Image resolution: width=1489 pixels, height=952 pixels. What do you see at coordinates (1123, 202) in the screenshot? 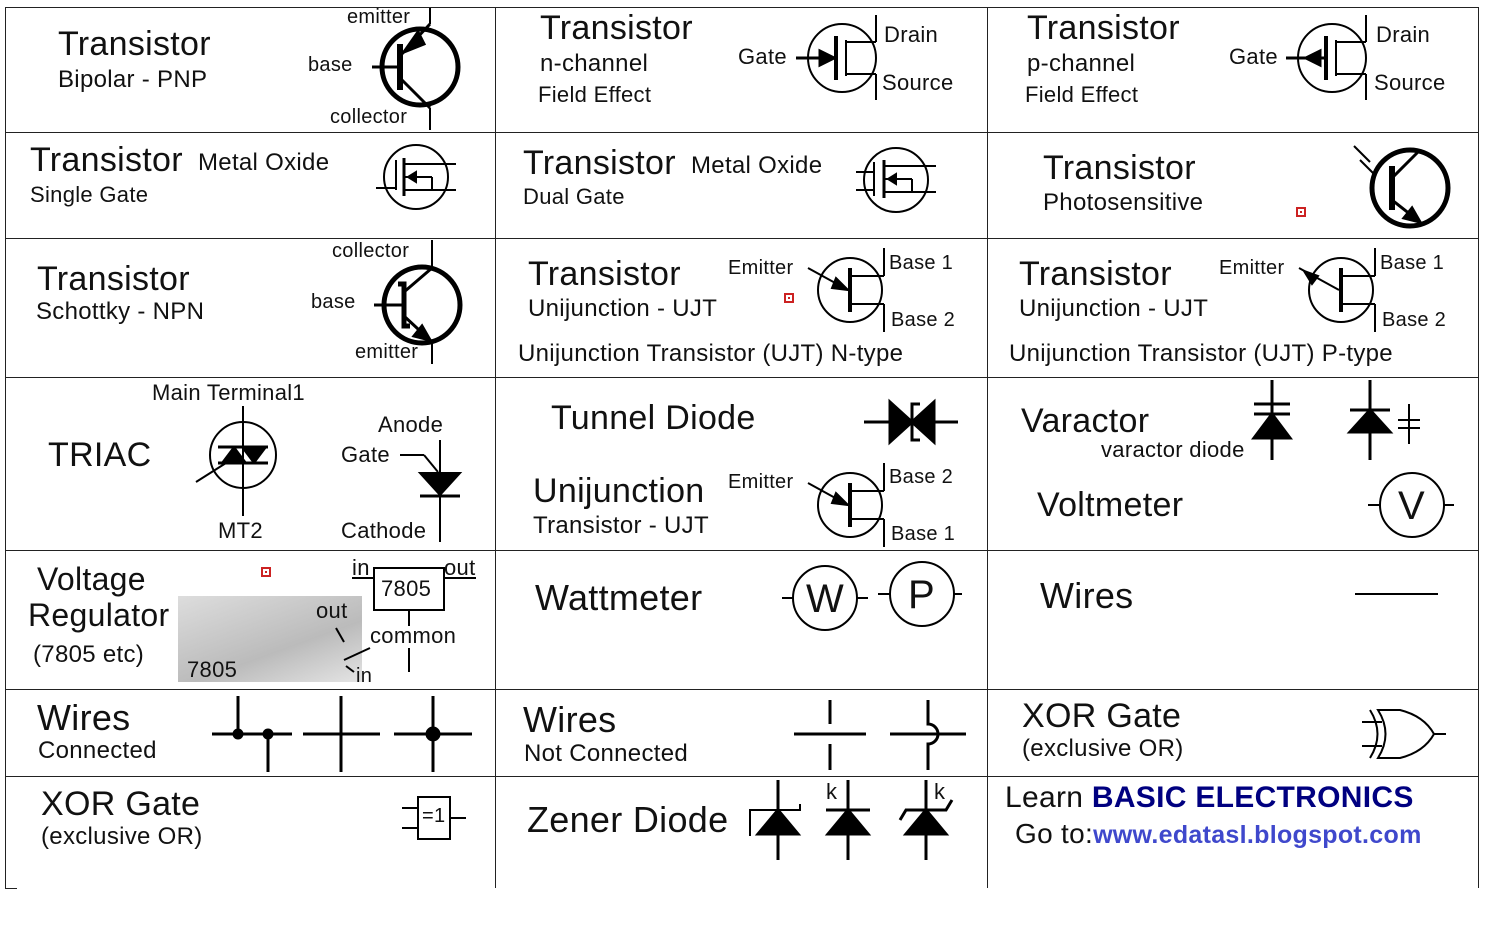
I see `label: Photosensitive` at bounding box center [1123, 202].